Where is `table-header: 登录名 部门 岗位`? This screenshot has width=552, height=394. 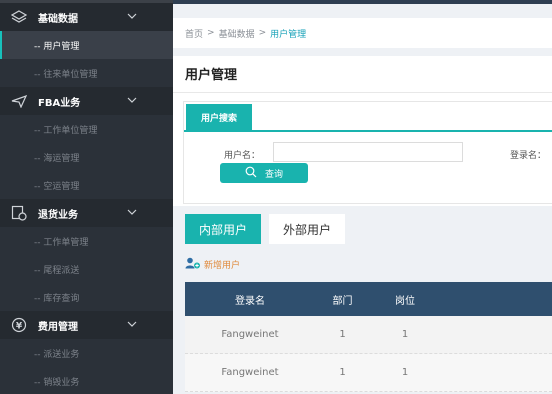 table-header: 登录名 部门 岗位 is located at coordinates (368, 299).